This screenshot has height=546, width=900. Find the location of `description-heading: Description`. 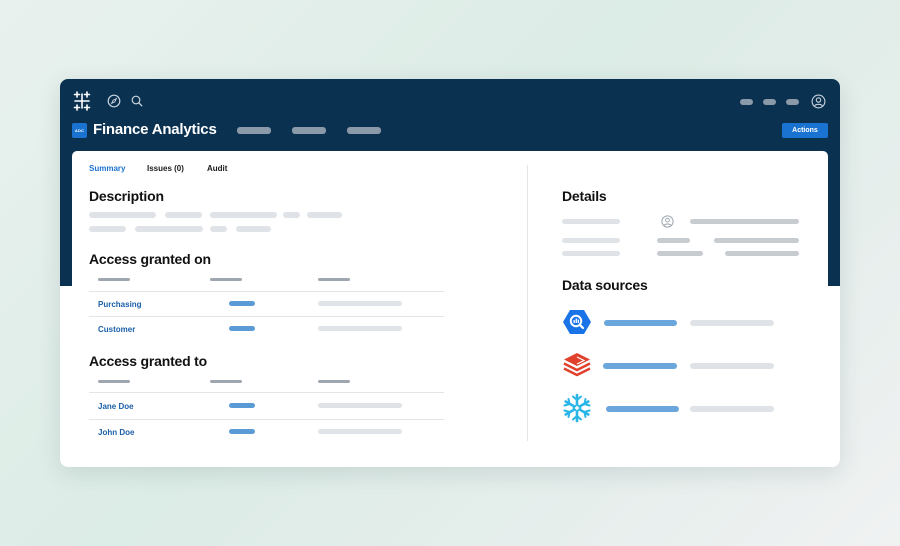

description-heading: Description is located at coordinates (126, 196).